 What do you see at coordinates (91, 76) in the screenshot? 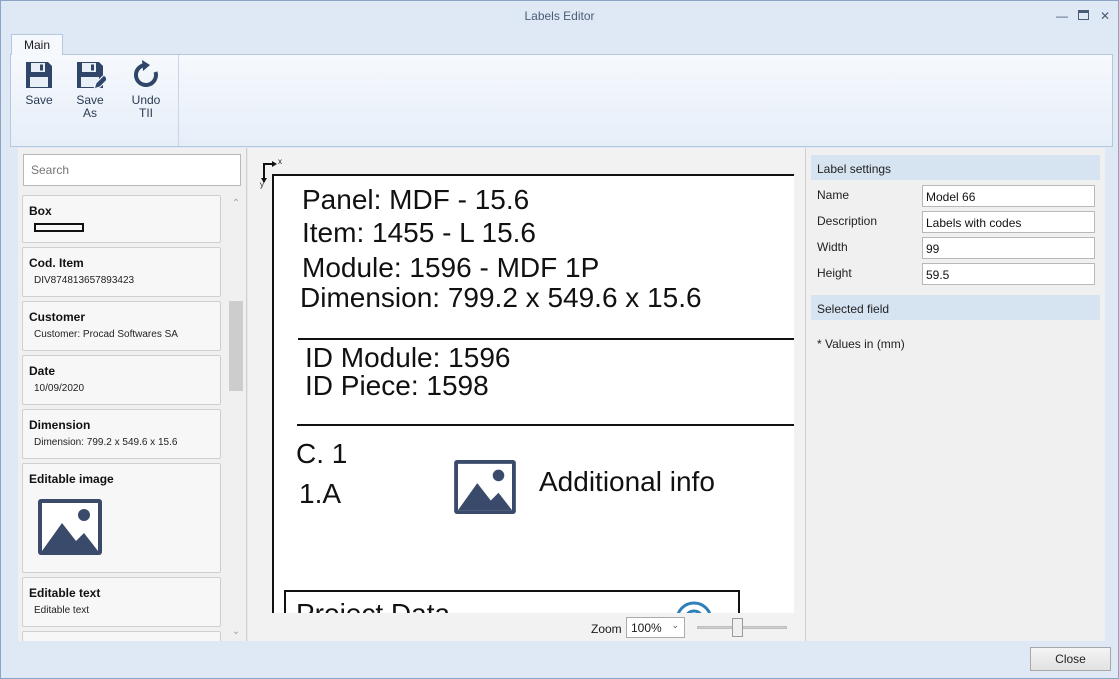
I see `save-as-icon` at bounding box center [91, 76].